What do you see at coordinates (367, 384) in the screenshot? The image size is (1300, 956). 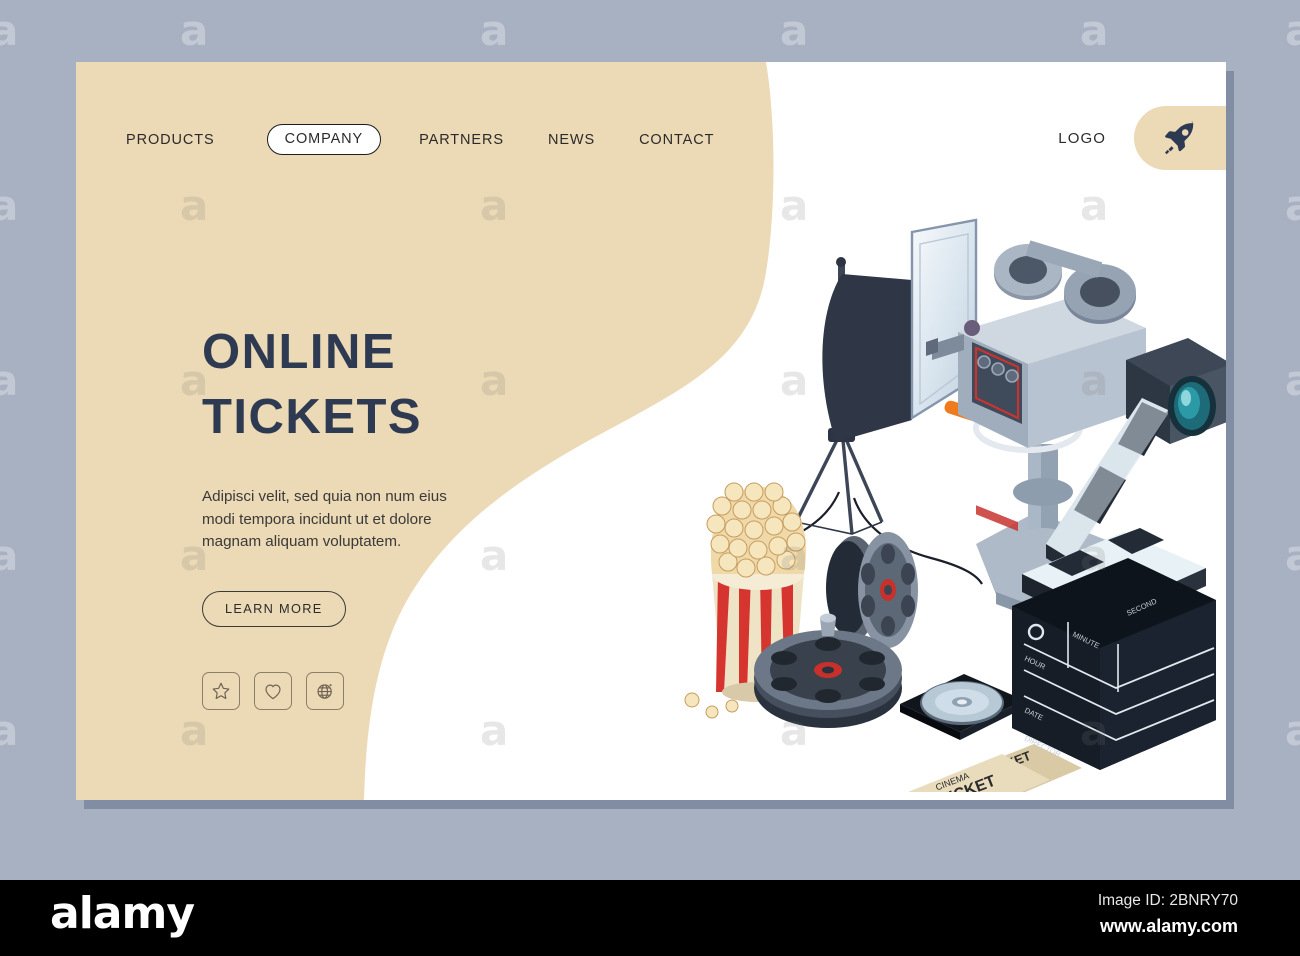 I see `page-title: ONLINE TICKETS` at bounding box center [367, 384].